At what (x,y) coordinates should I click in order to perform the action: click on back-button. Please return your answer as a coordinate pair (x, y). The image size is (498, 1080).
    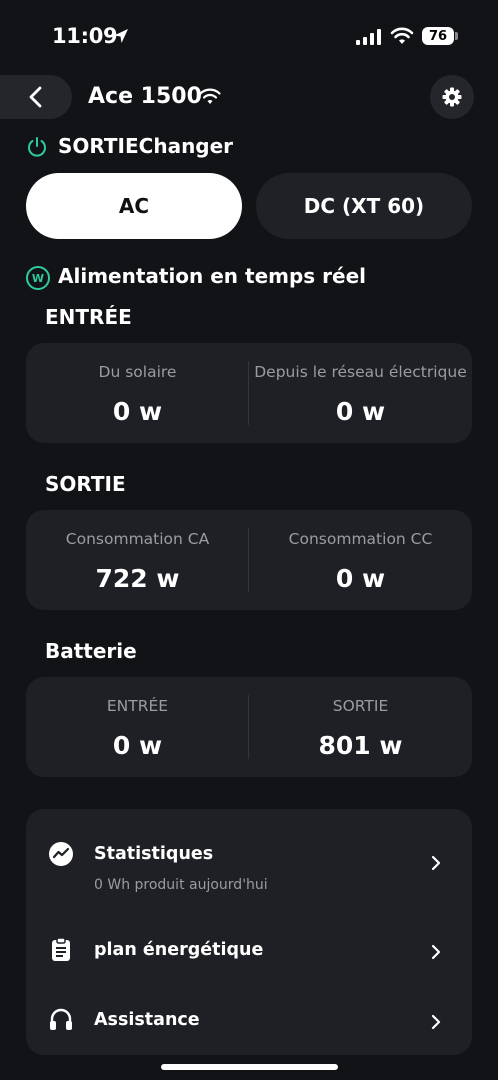
    Looking at the image, I should click on (36, 97).